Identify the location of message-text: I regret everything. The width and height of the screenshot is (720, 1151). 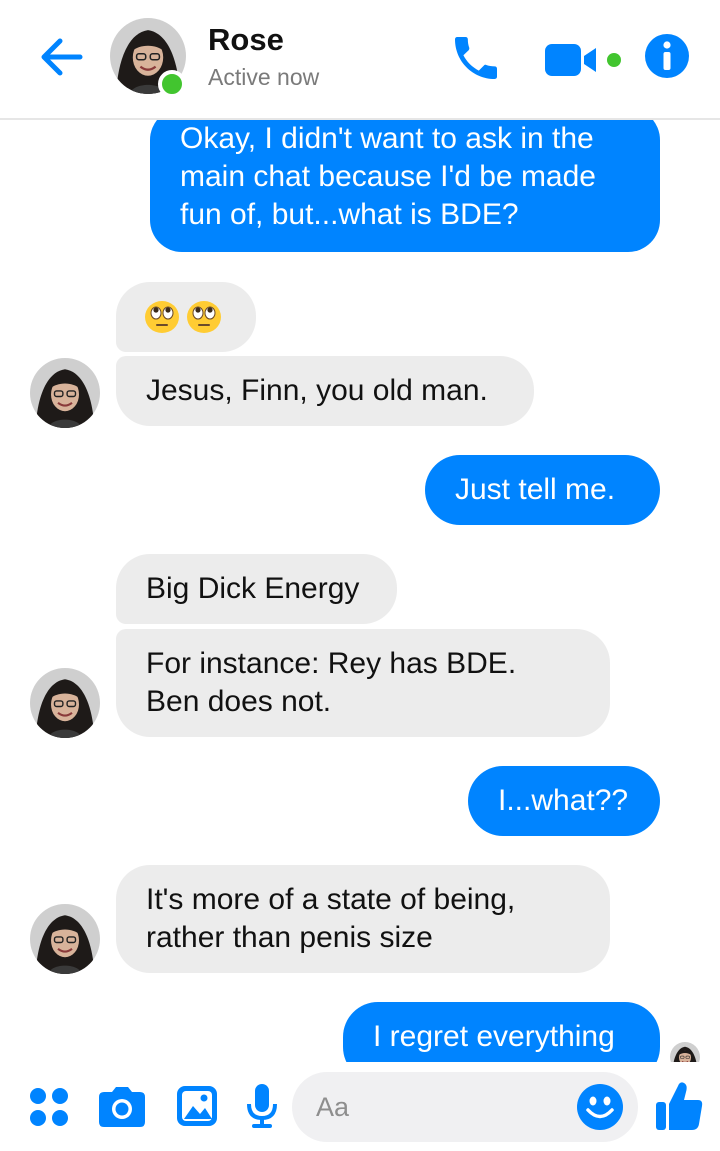
(494, 1036).